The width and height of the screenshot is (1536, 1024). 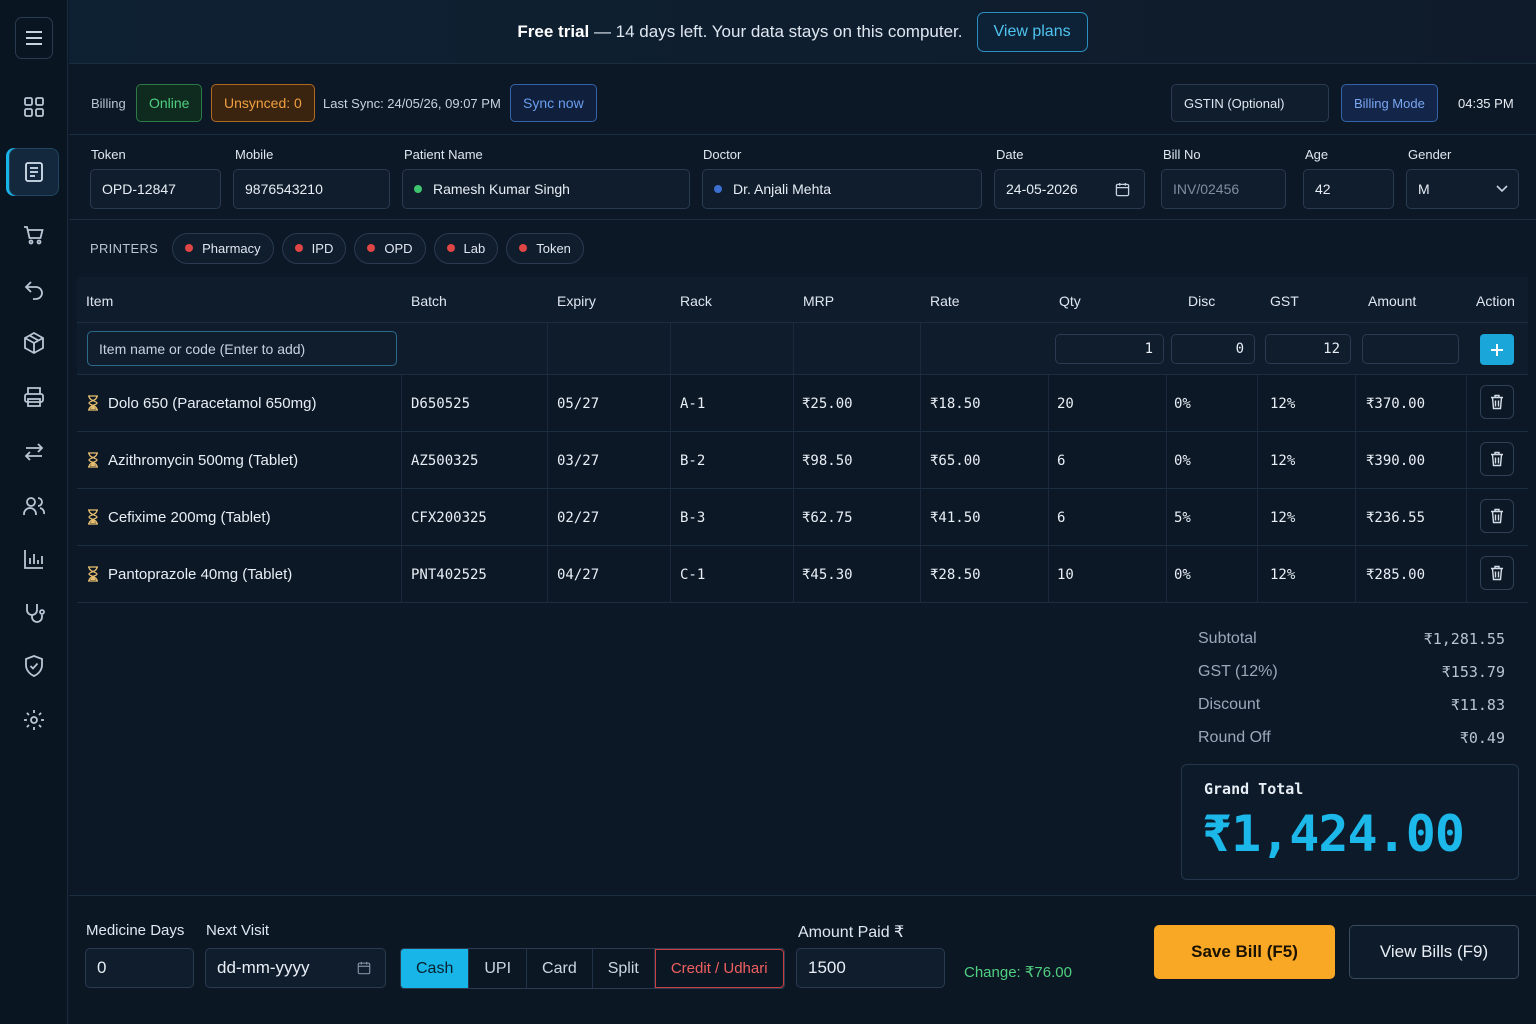 I want to click on patient-status-dot, so click(x=418, y=189).